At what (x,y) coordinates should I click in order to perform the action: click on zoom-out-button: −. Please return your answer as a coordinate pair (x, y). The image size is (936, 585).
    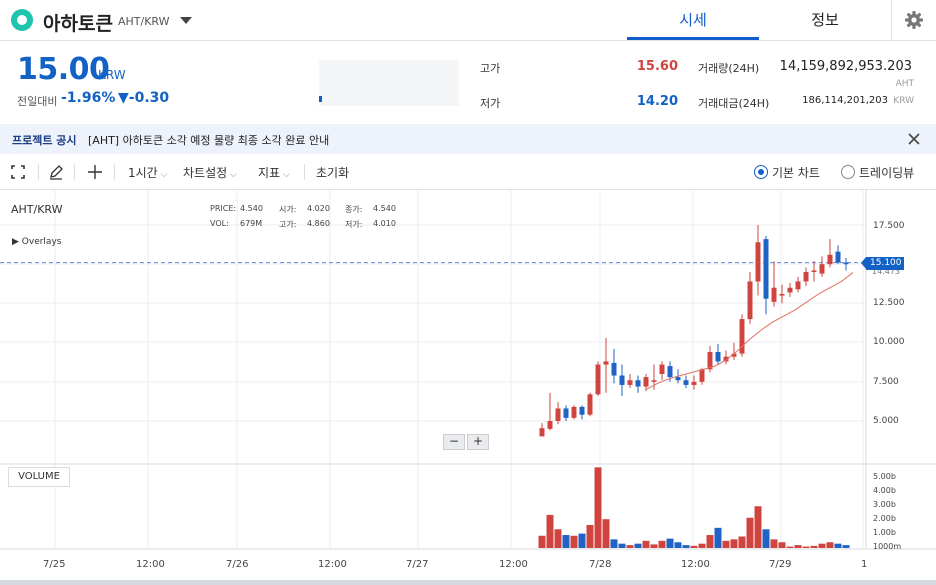
    Looking at the image, I should click on (454, 442).